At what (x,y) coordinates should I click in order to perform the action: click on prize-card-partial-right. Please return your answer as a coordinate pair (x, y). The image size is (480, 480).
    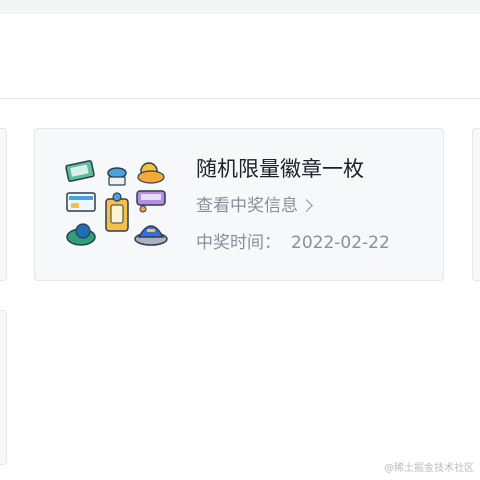
    Looking at the image, I should click on (476, 204).